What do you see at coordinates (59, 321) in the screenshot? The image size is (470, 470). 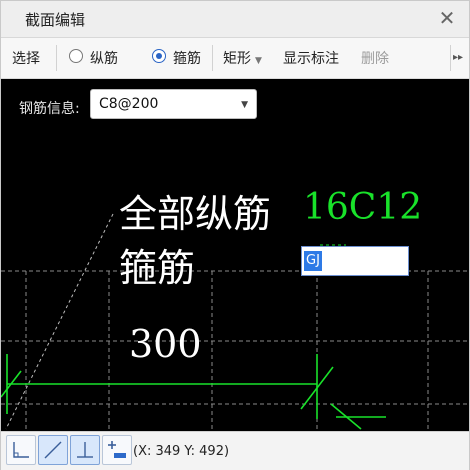 I see `leader-line` at bounding box center [59, 321].